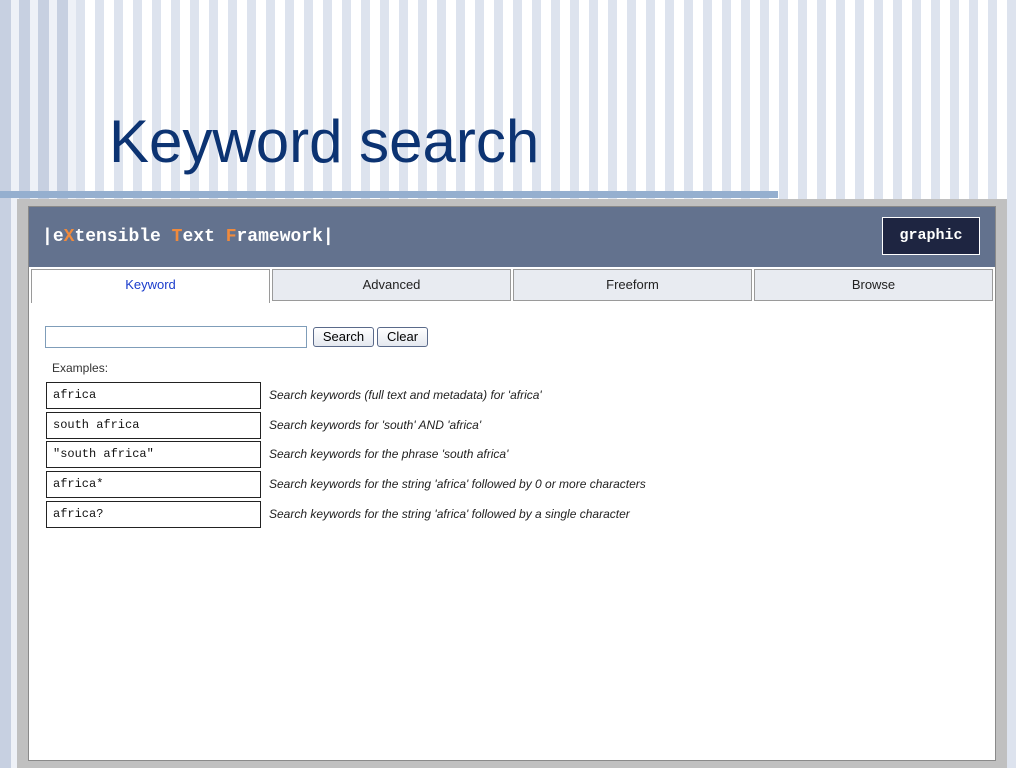 The width and height of the screenshot is (1024, 768). What do you see at coordinates (328, 237) in the screenshot?
I see `logo-bar-right: |` at bounding box center [328, 237].